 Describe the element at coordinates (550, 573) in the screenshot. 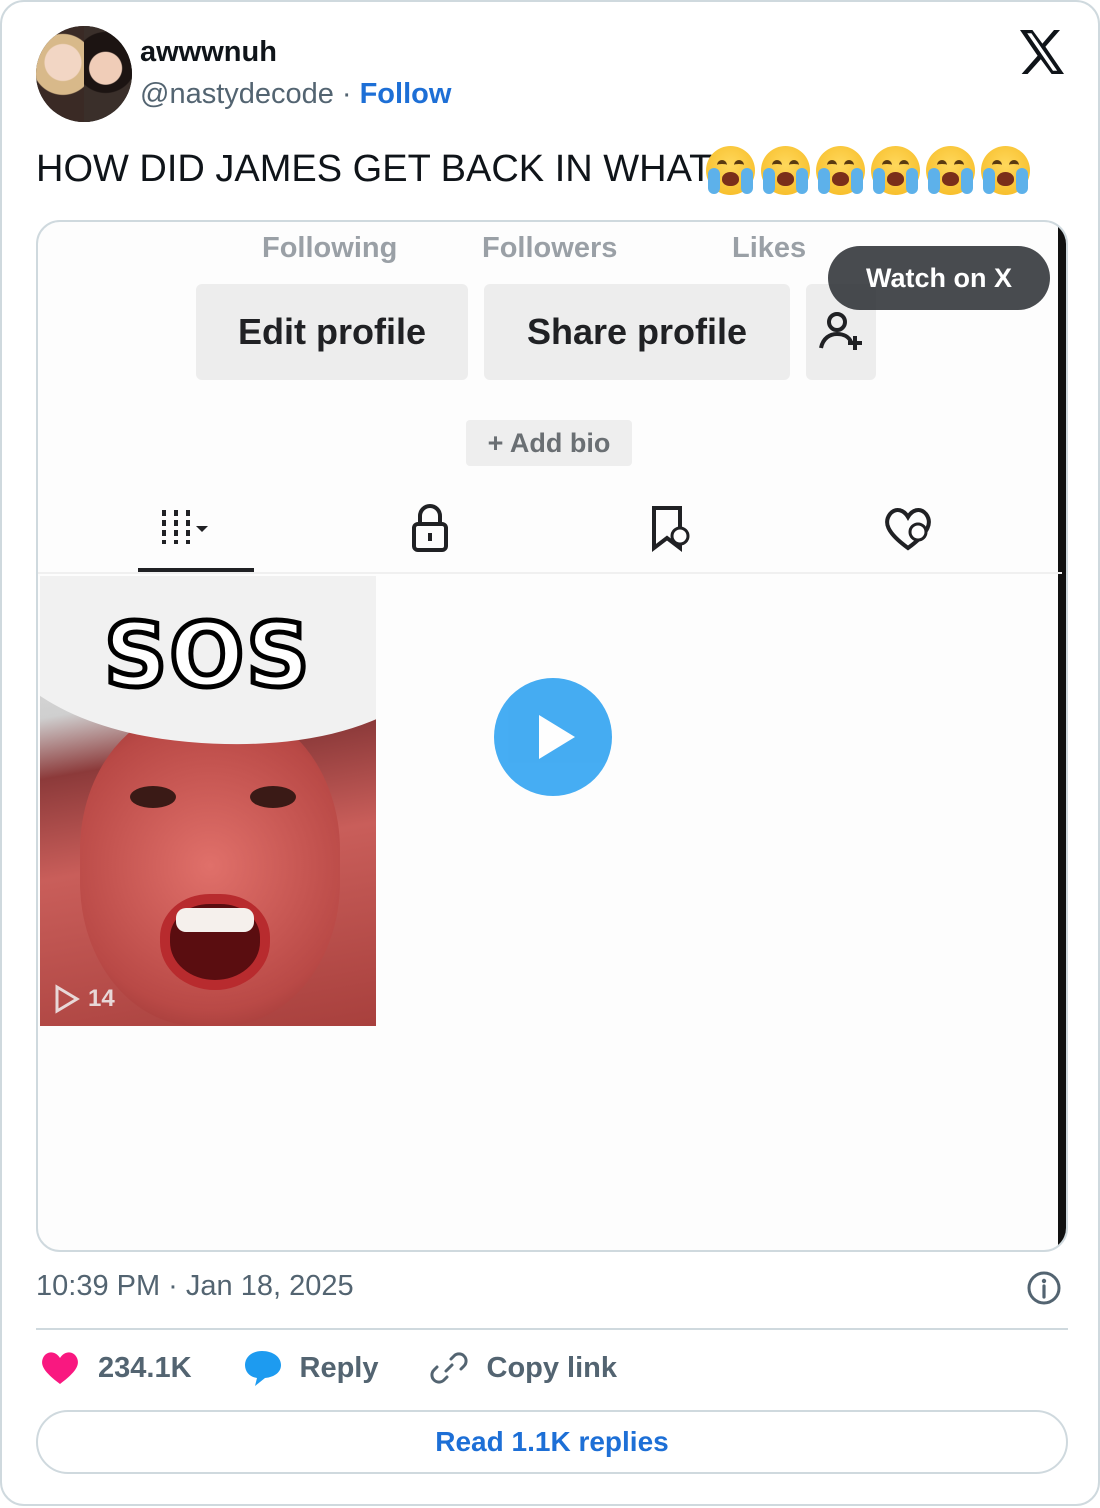

I see `tab-divider` at that location.